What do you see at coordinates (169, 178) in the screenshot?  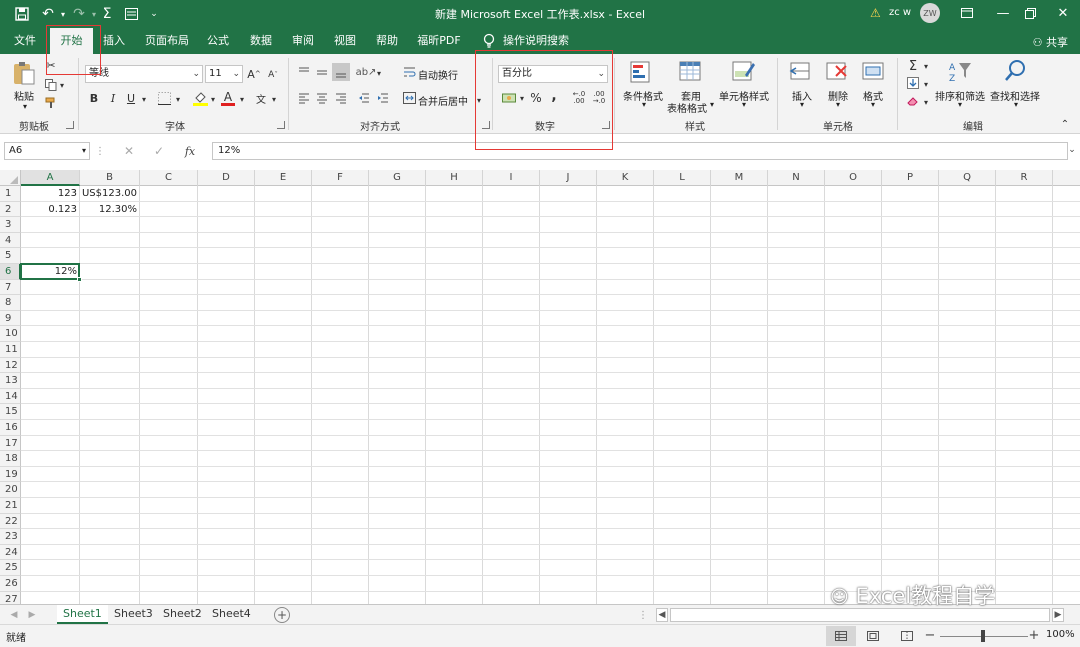 I see `column-header-c: C` at bounding box center [169, 178].